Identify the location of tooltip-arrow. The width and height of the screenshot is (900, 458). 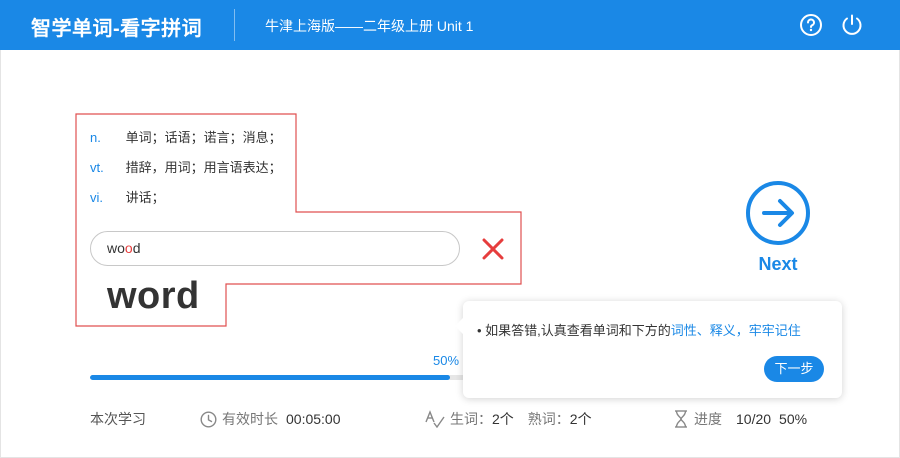
(459, 326).